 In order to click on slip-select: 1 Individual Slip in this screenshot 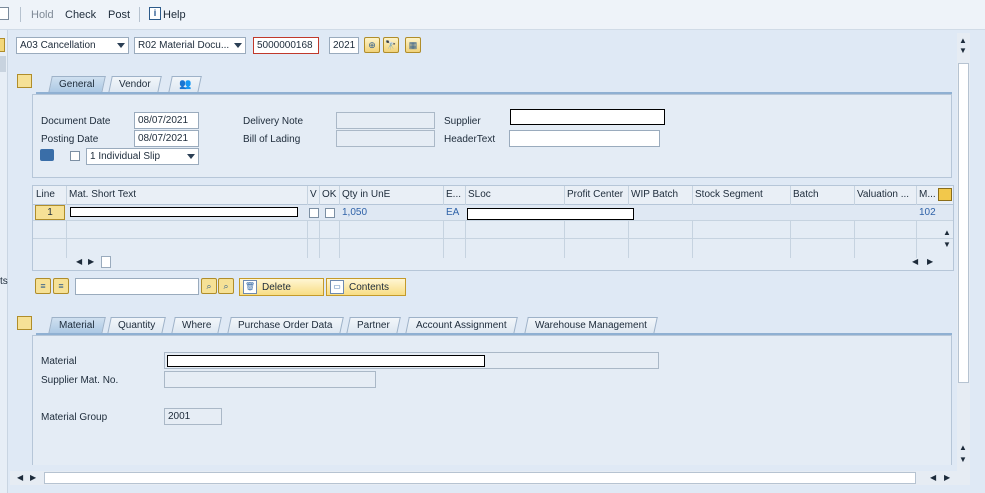, I will do `click(142, 156)`.